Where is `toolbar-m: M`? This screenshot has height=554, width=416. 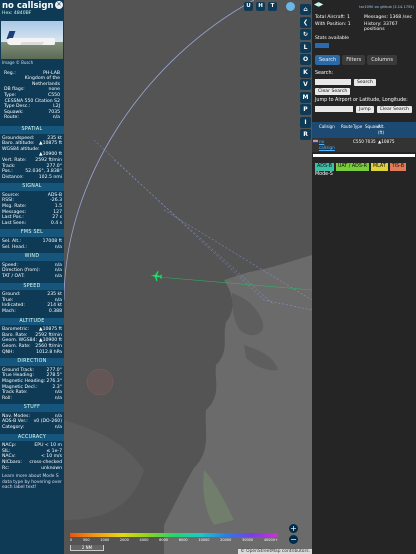 toolbar-m: M is located at coordinates (305, 97).